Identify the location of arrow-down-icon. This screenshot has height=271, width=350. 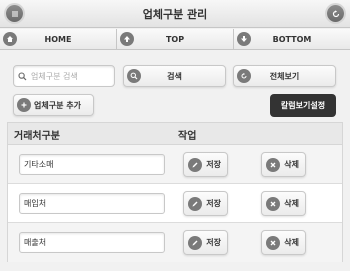
(244, 39).